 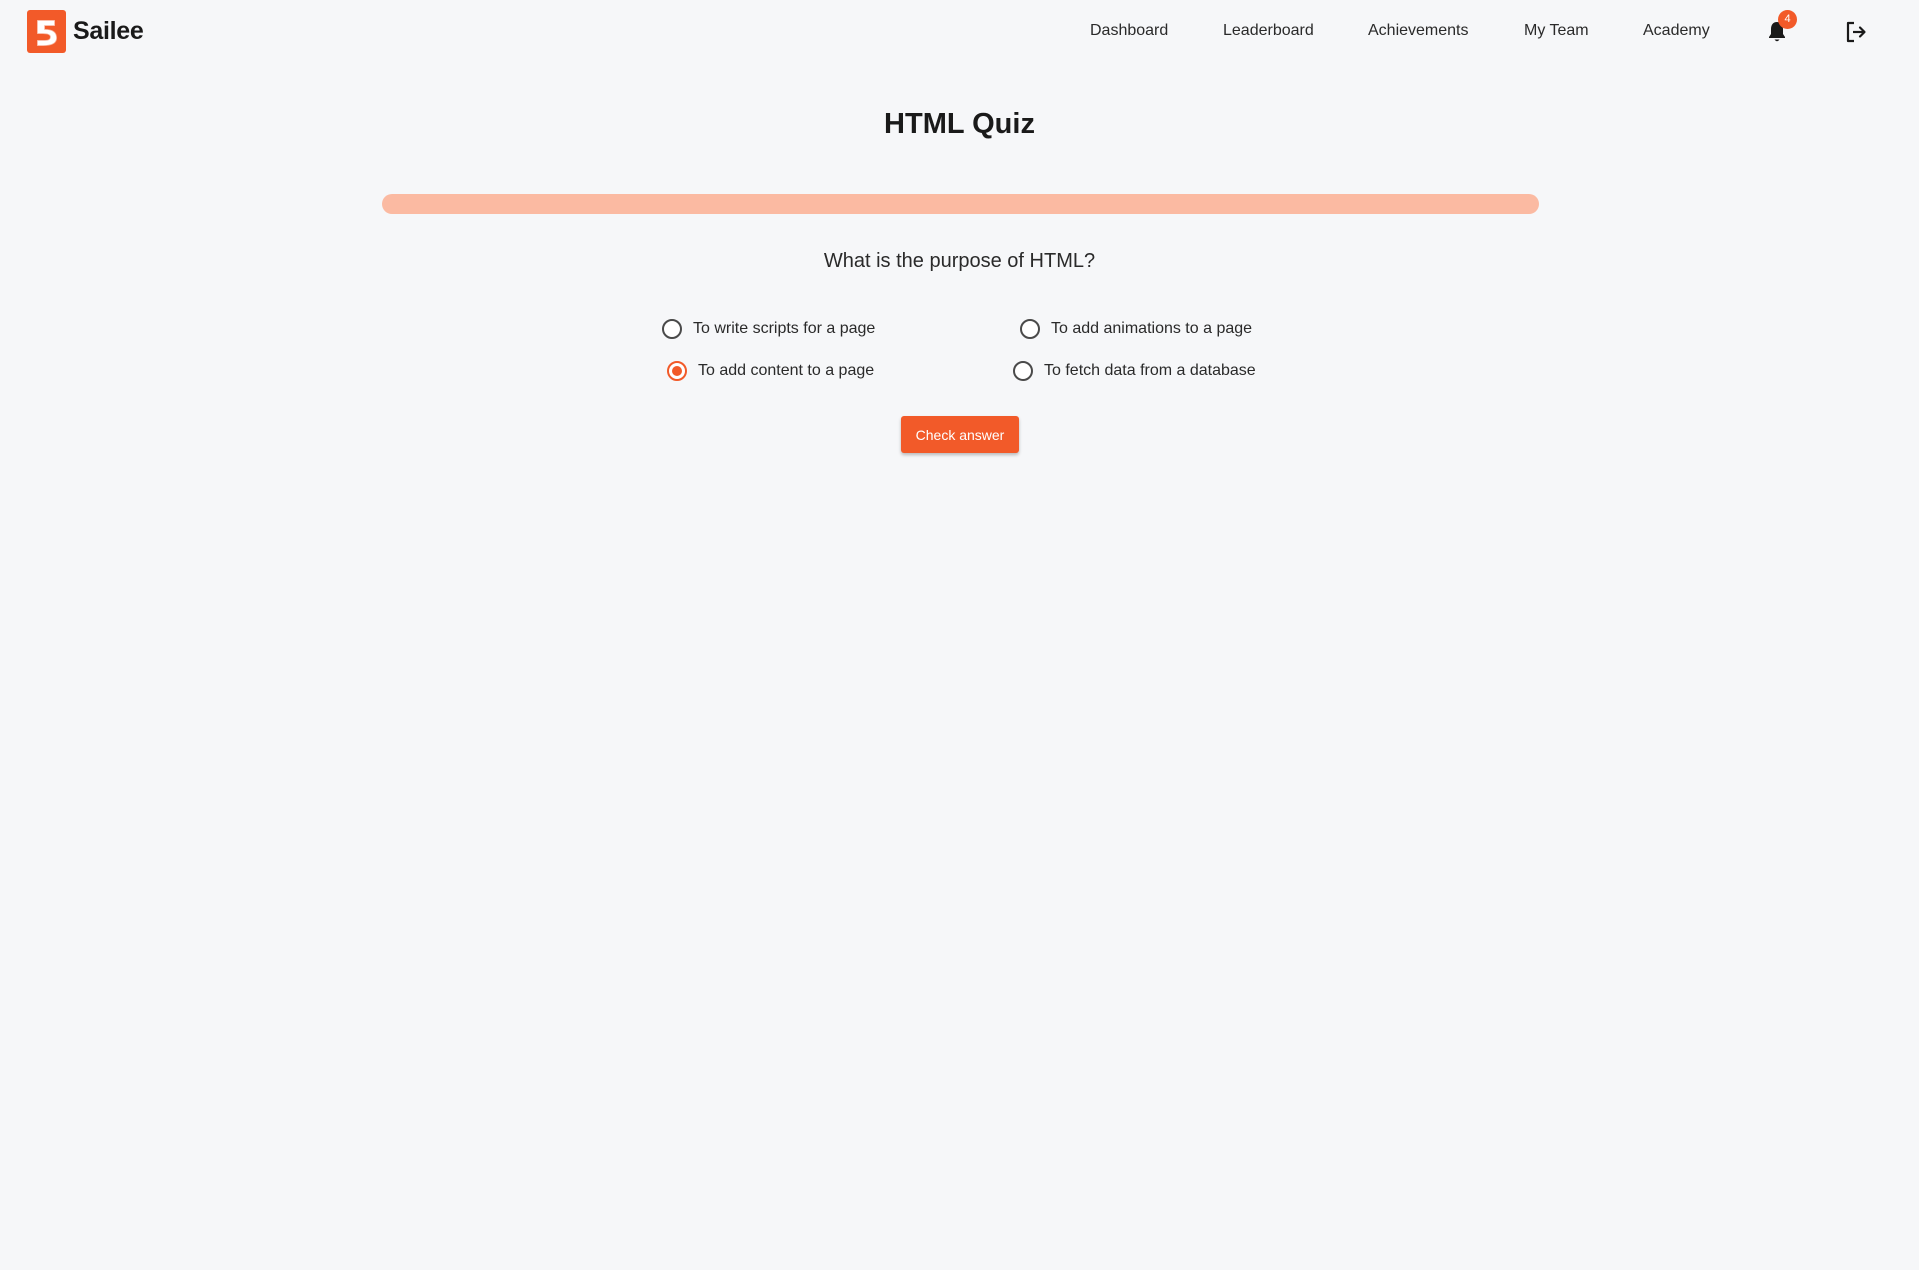 What do you see at coordinates (1556, 31) in the screenshot?
I see `nav-link-my-team: My Team` at bounding box center [1556, 31].